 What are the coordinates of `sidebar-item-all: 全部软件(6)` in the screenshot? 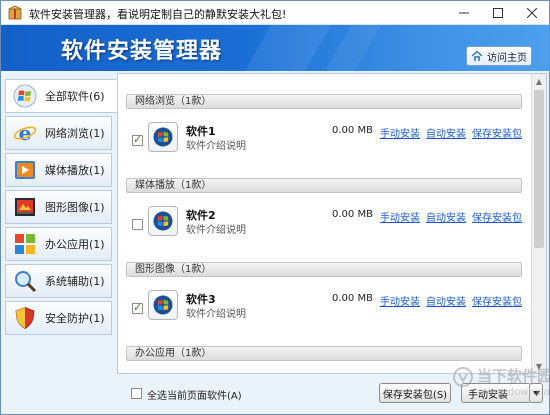 It's located at (61, 96).